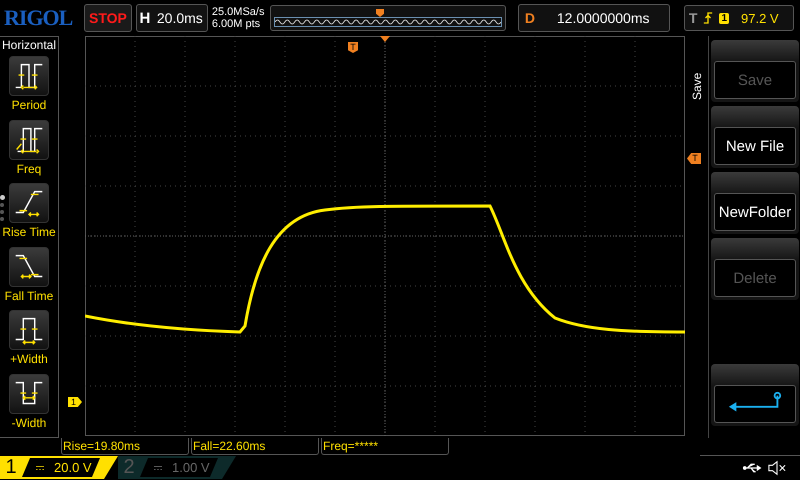 The image size is (800, 480). I want to click on channel-number: 1, so click(11, 467).